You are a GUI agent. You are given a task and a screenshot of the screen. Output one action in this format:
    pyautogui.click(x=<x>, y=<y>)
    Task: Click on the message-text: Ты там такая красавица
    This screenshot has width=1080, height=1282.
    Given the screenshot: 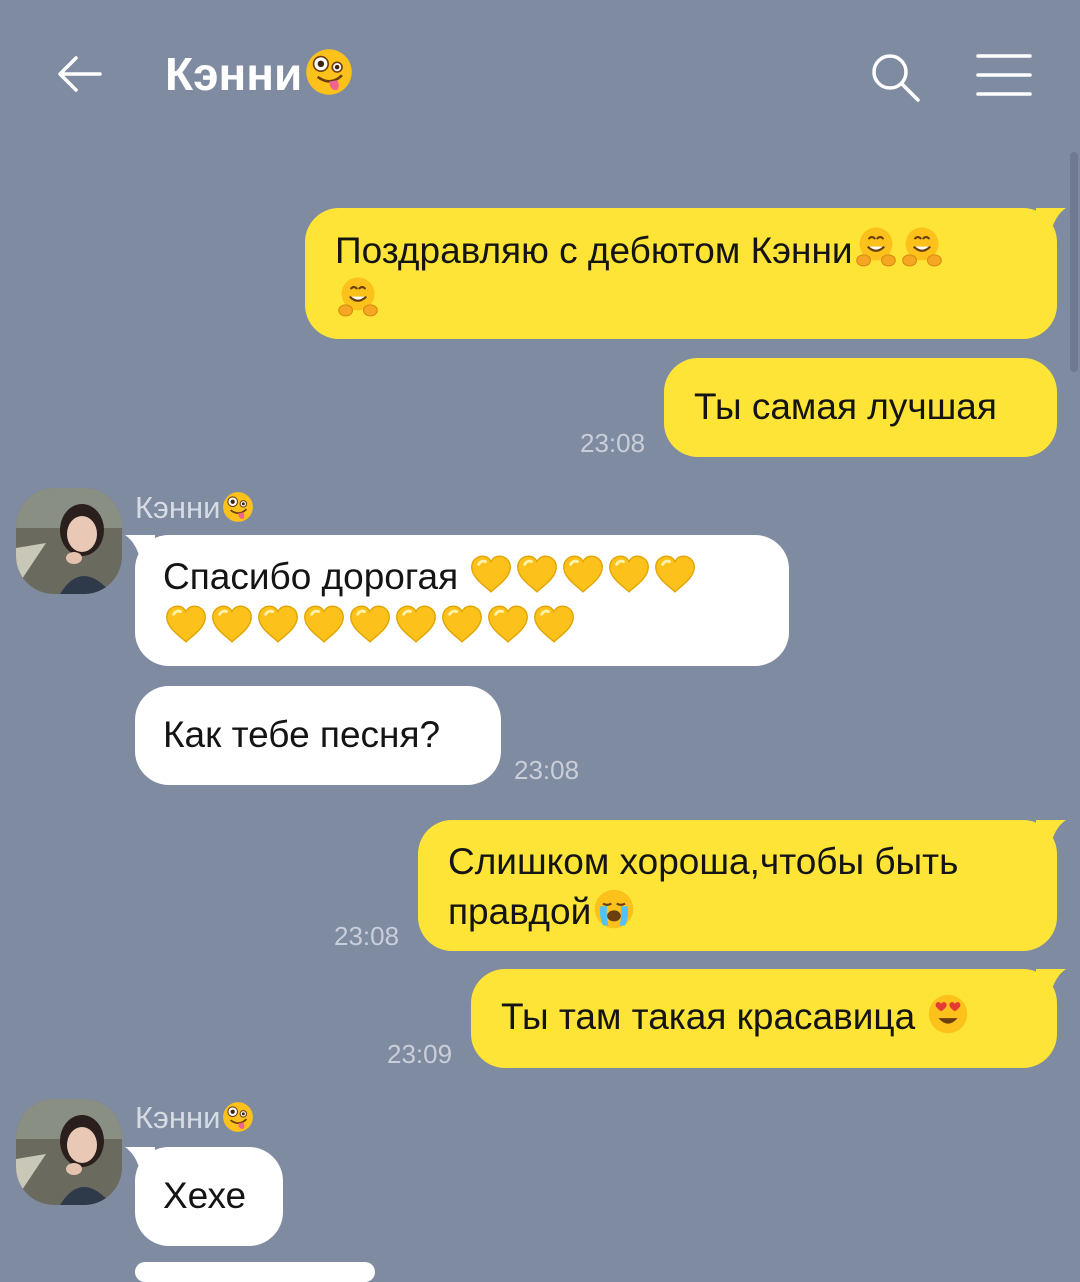 What is the action you would take?
    pyautogui.click(x=708, y=1016)
    